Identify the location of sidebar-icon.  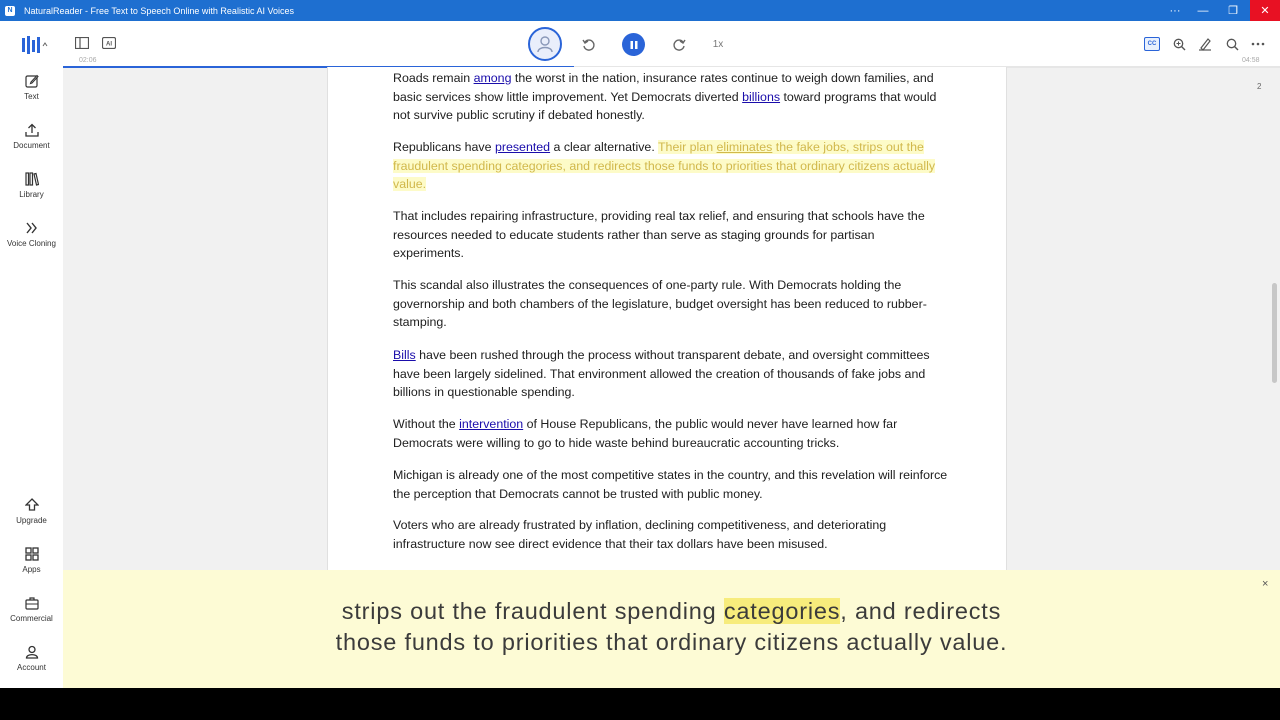
(82, 43).